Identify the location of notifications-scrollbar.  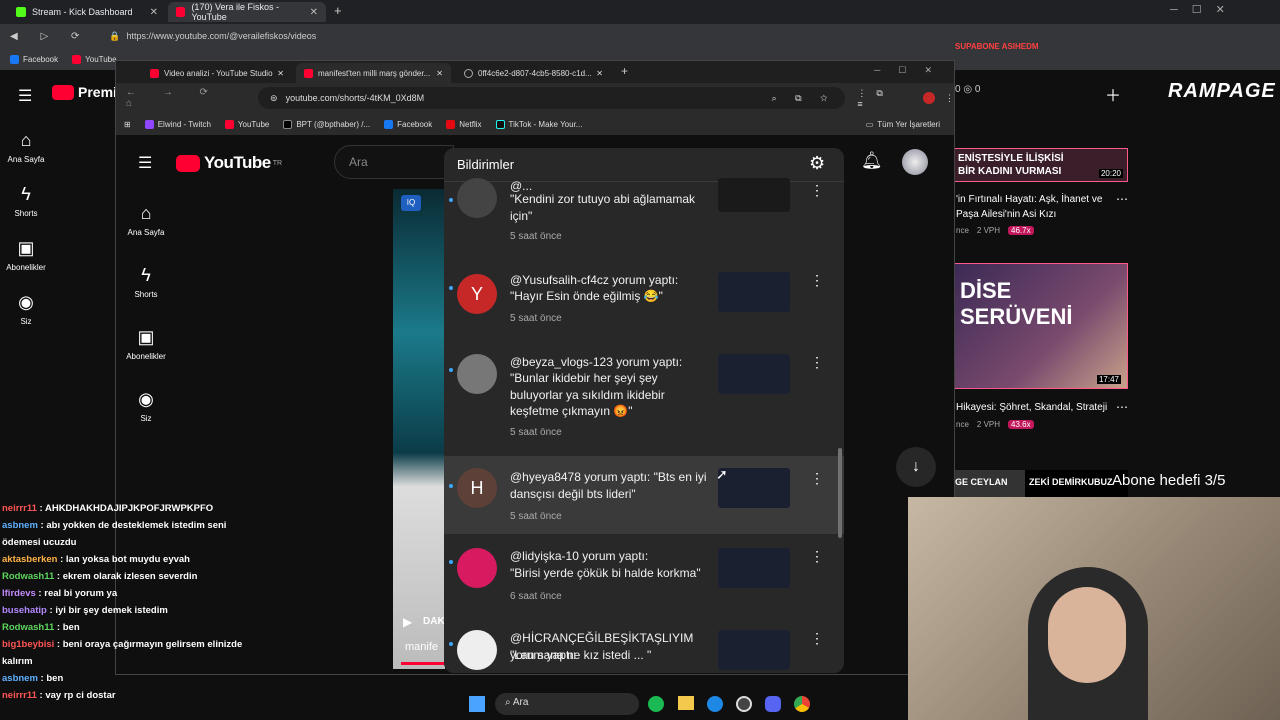
(840, 493).